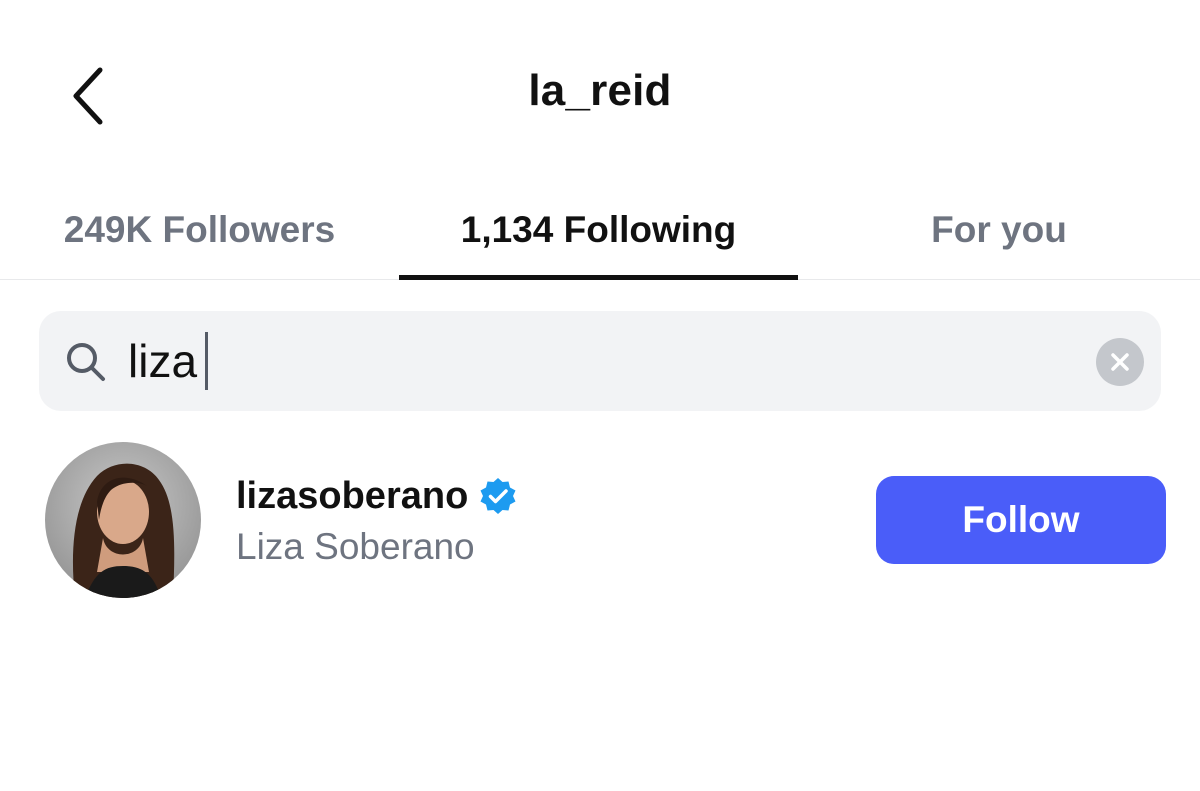 This screenshot has height=791, width=1200. What do you see at coordinates (598, 277) in the screenshot?
I see `active-tab-indicator` at bounding box center [598, 277].